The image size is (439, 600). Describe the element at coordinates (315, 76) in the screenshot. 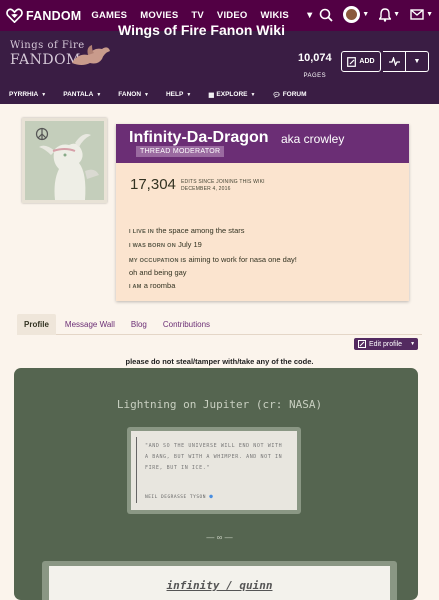

I see `page-count-label: PAGES` at that location.